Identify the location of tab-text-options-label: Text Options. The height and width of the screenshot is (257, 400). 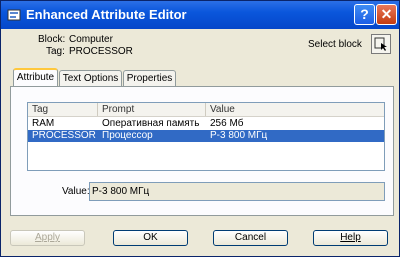
(90, 78).